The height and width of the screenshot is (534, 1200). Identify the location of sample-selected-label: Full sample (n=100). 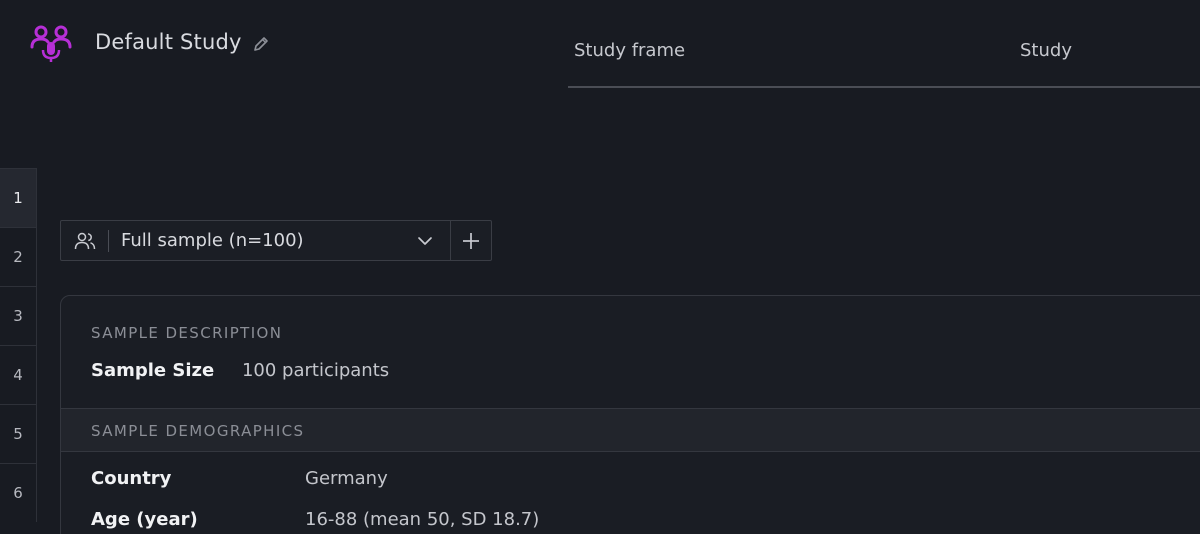
(212, 240).